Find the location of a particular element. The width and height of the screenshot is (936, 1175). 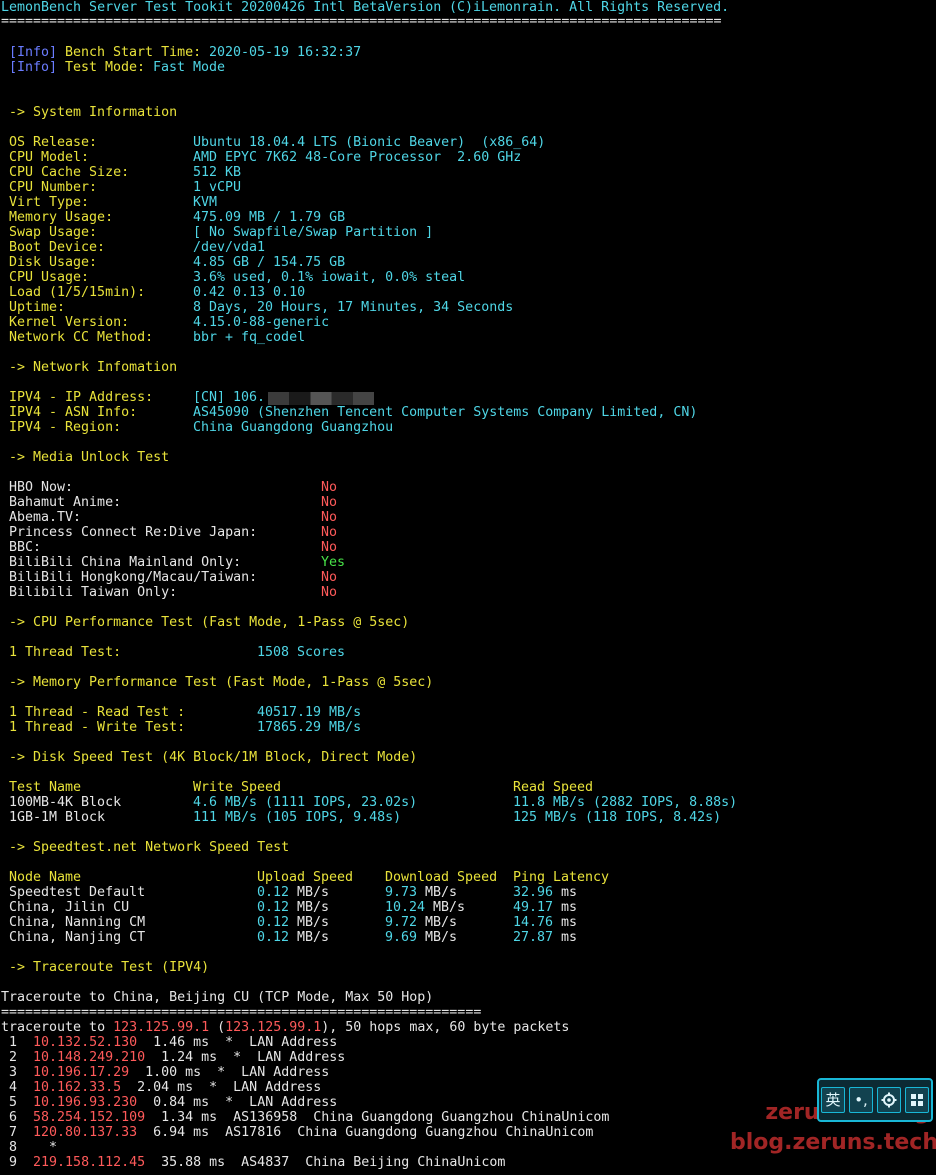

column-header: Download Speed is located at coordinates (441, 877).